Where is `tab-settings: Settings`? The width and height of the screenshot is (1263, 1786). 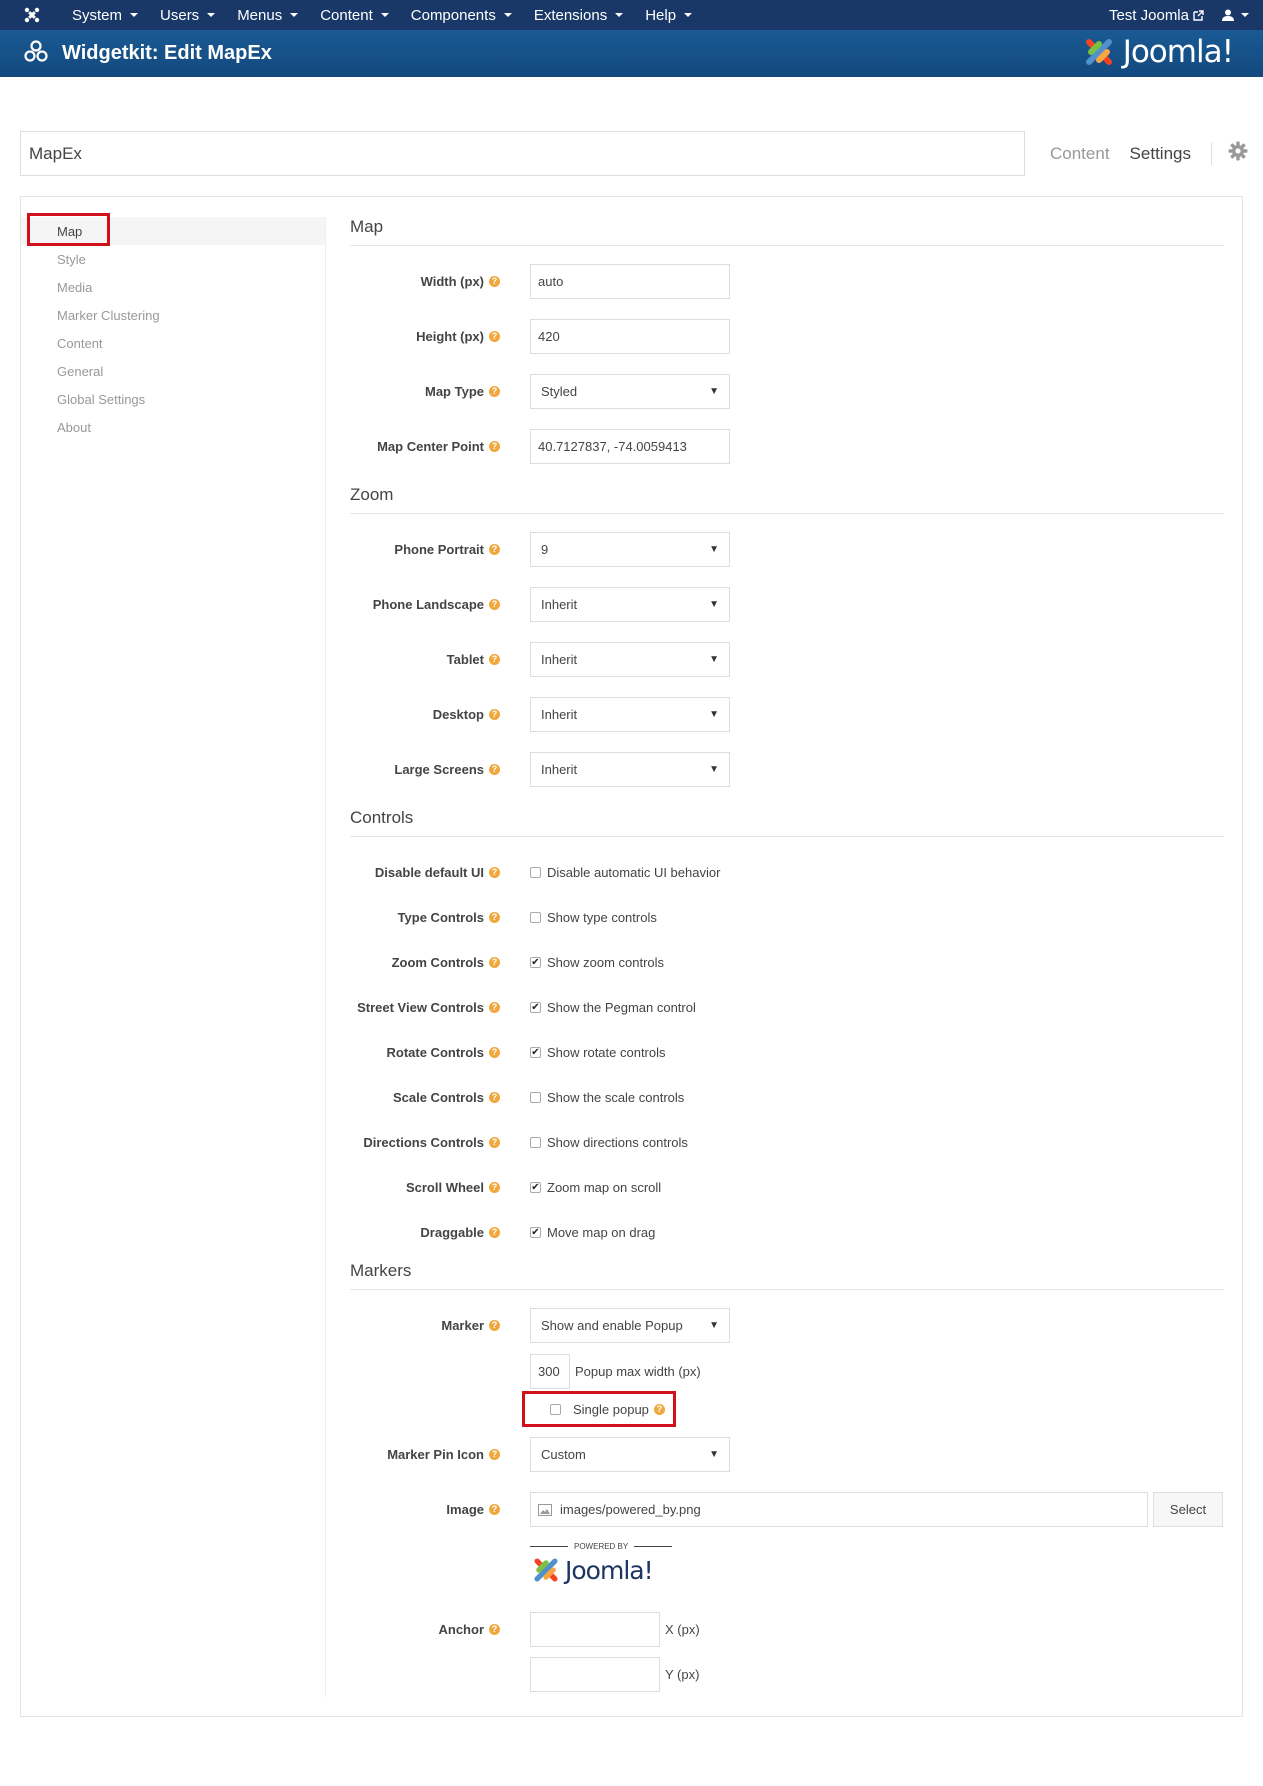
tab-settings: Settings is located at coordinates (1160, 154).